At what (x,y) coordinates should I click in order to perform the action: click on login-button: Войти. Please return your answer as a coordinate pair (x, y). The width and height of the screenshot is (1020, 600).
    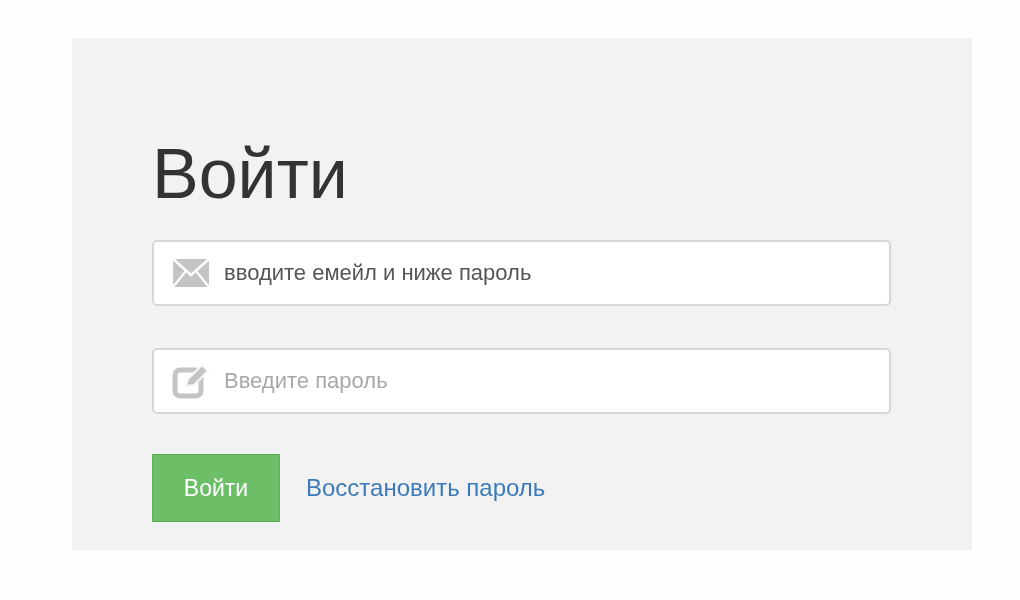
    Looking at the image, I should click on (216, 488).